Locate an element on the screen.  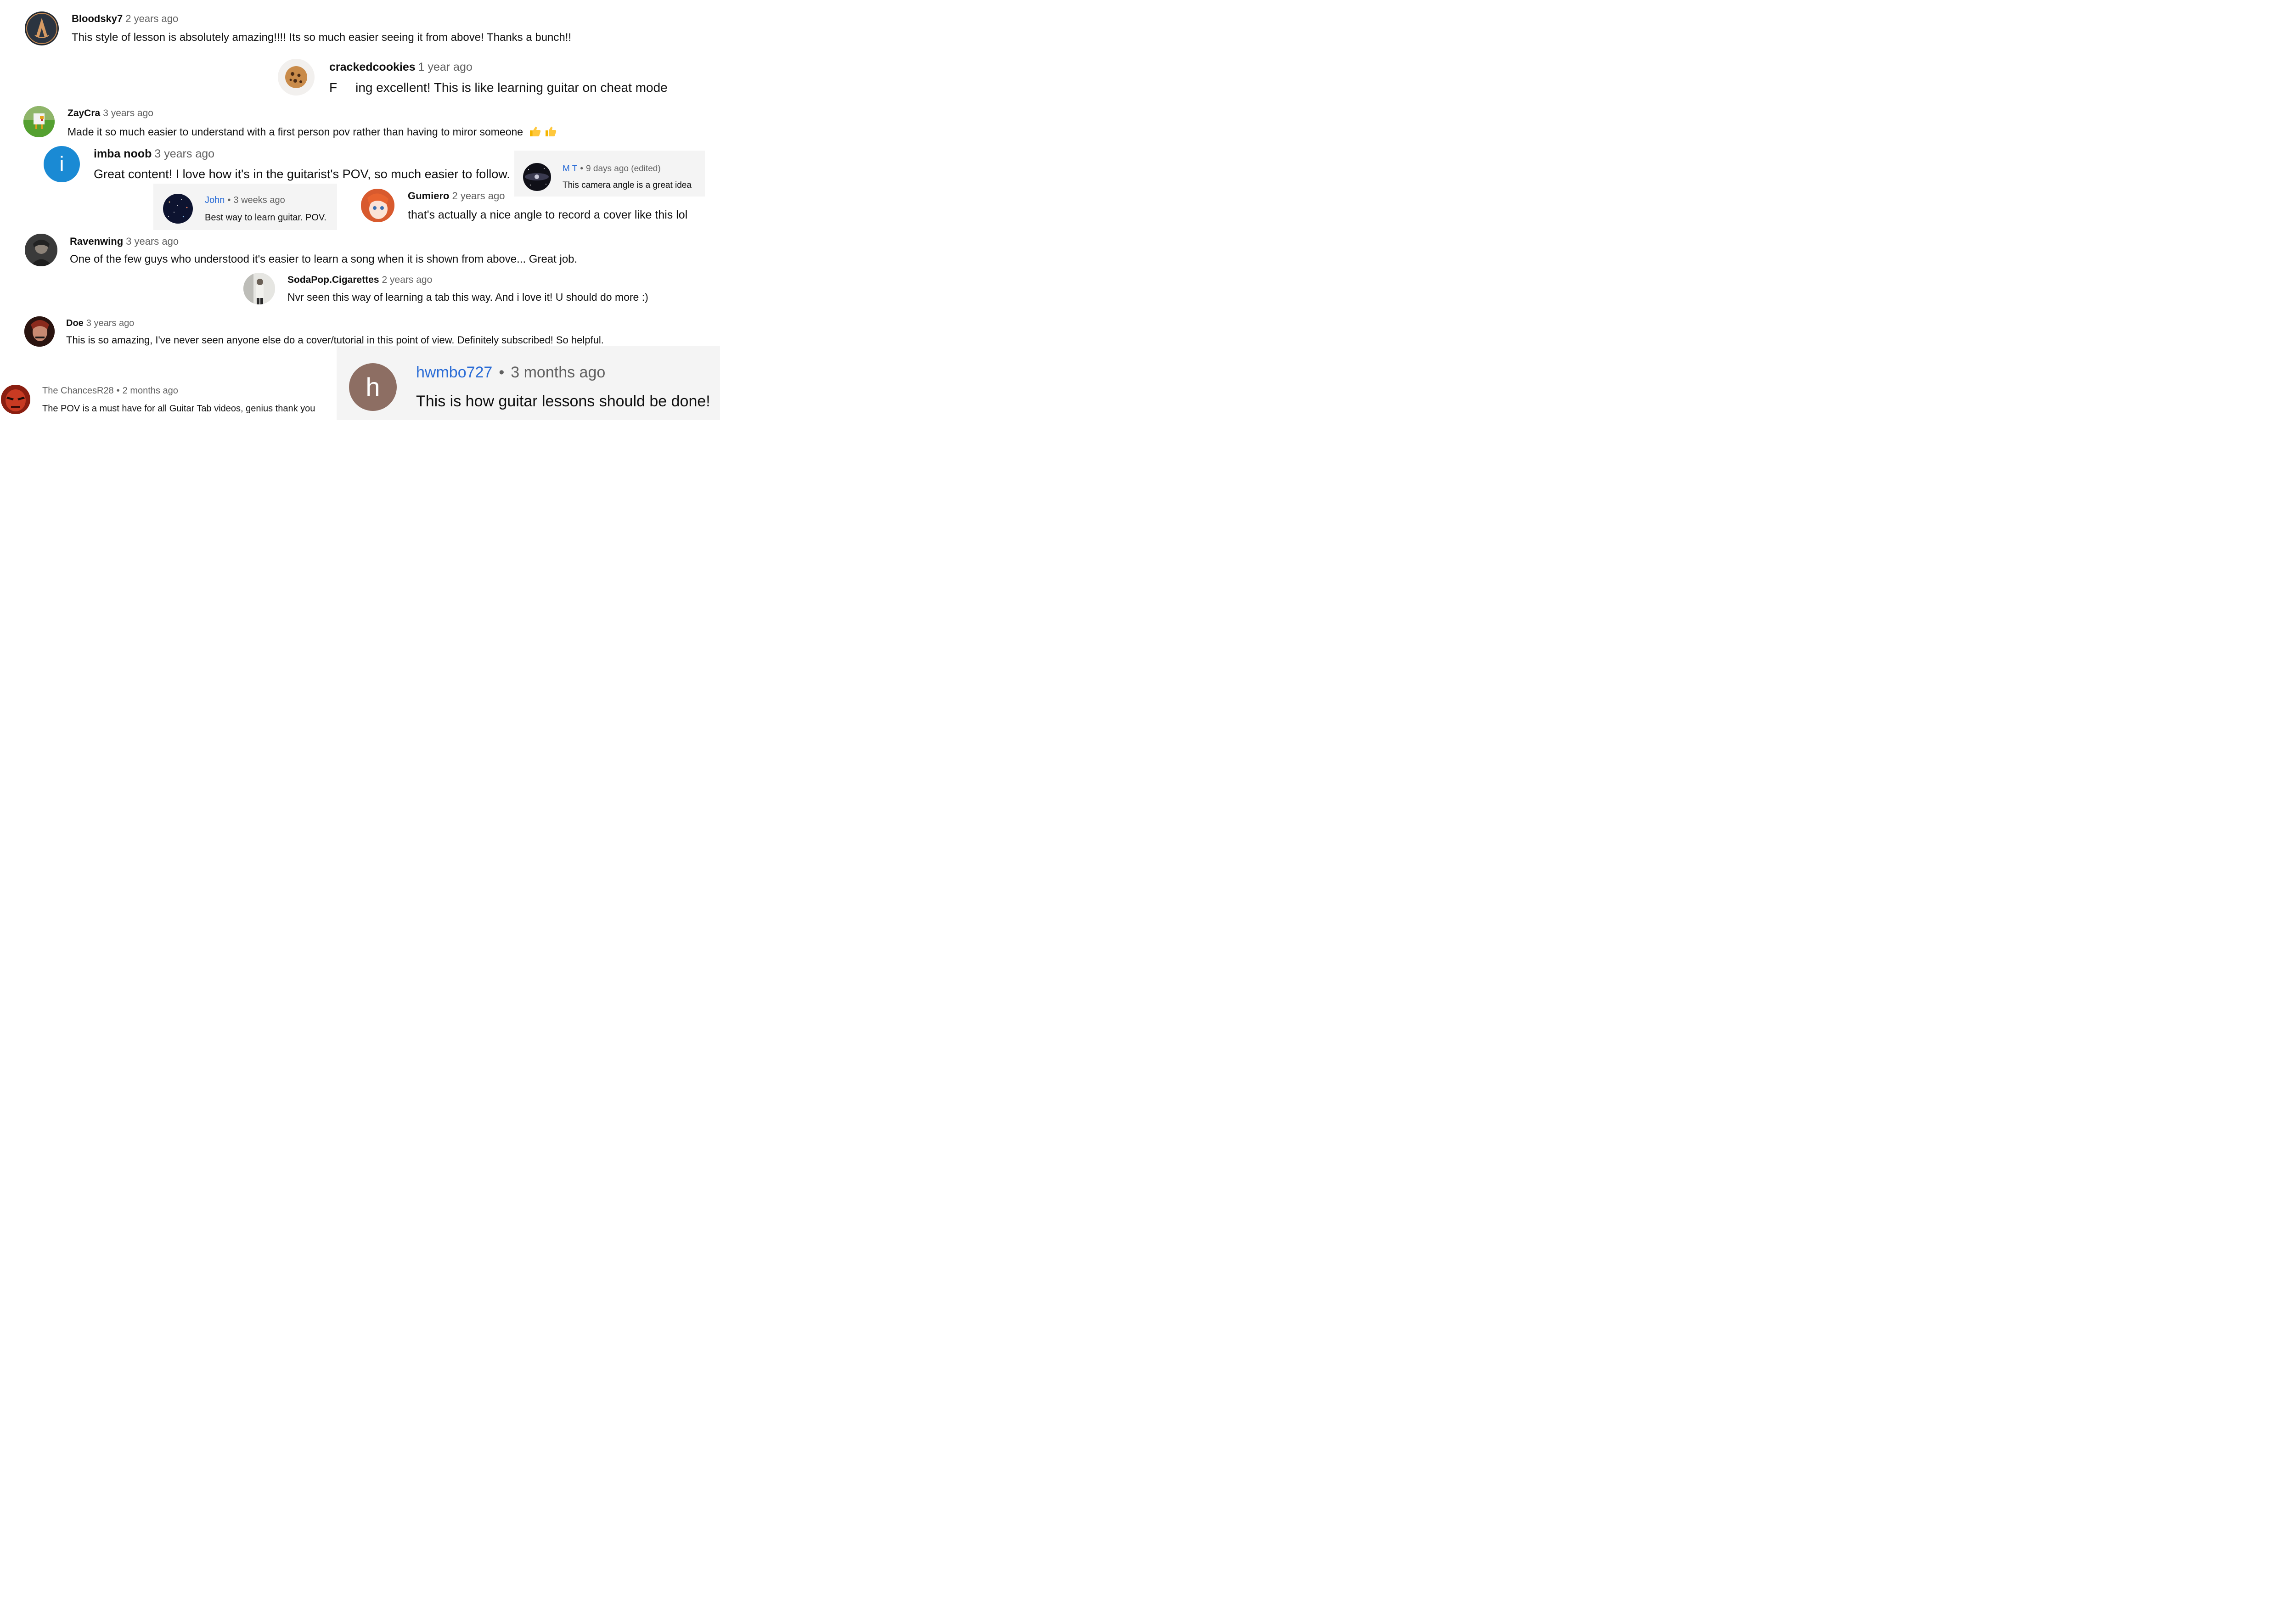
starfield-icon is located at coordinates (178, 209).